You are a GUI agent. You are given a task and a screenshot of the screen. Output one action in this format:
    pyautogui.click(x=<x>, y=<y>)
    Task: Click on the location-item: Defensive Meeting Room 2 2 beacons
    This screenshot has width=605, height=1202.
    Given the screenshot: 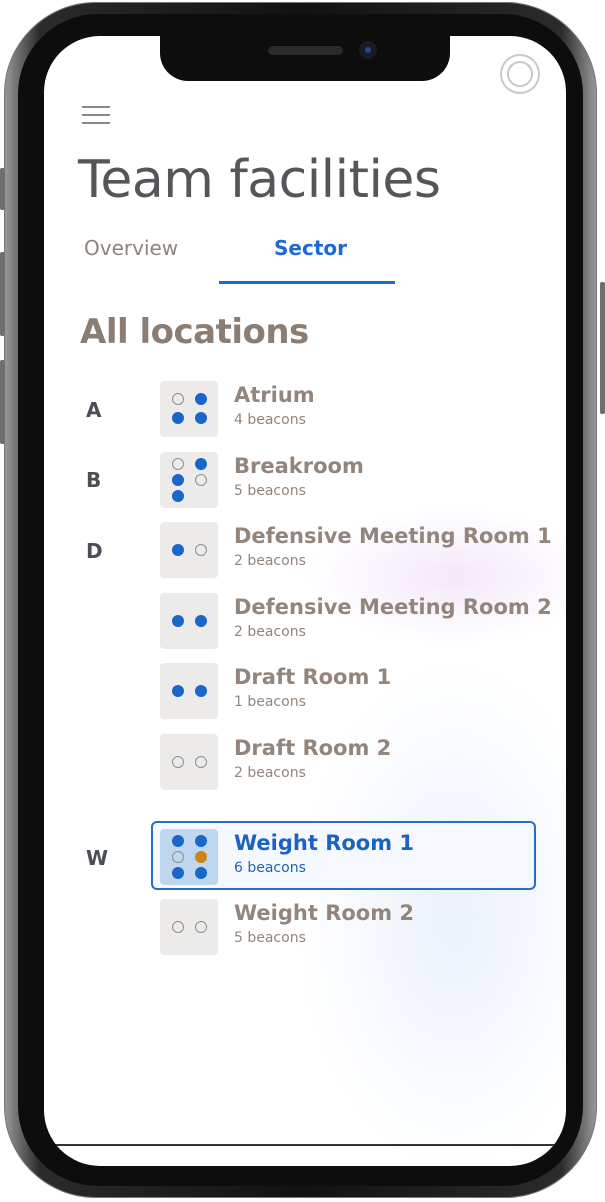 What is the action you would take?
    pyautogui.click(x=356, y=621)
    